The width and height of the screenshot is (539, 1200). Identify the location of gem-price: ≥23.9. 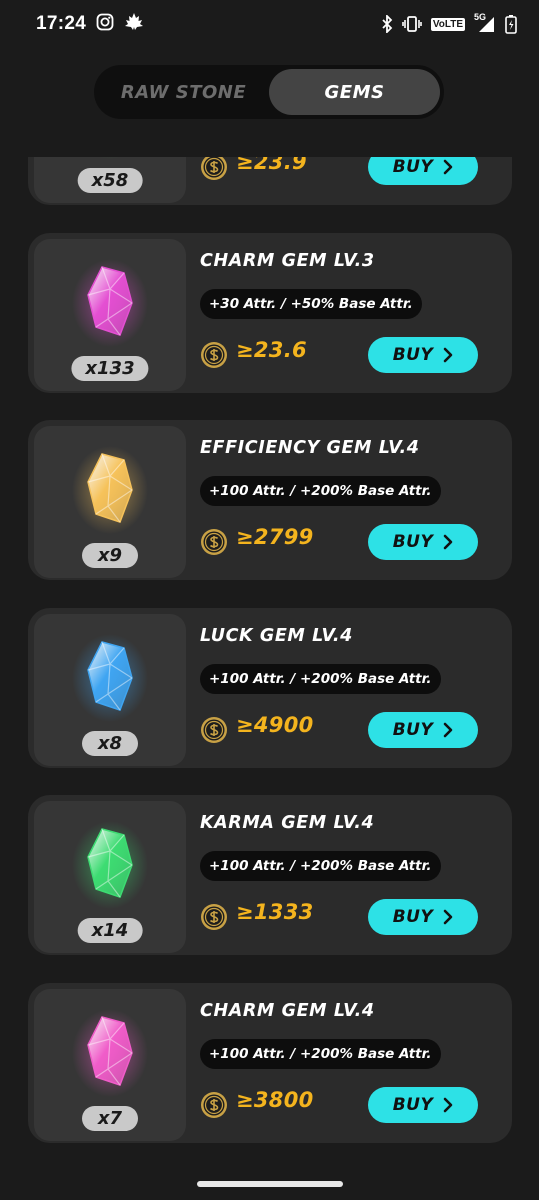
(271, 165).